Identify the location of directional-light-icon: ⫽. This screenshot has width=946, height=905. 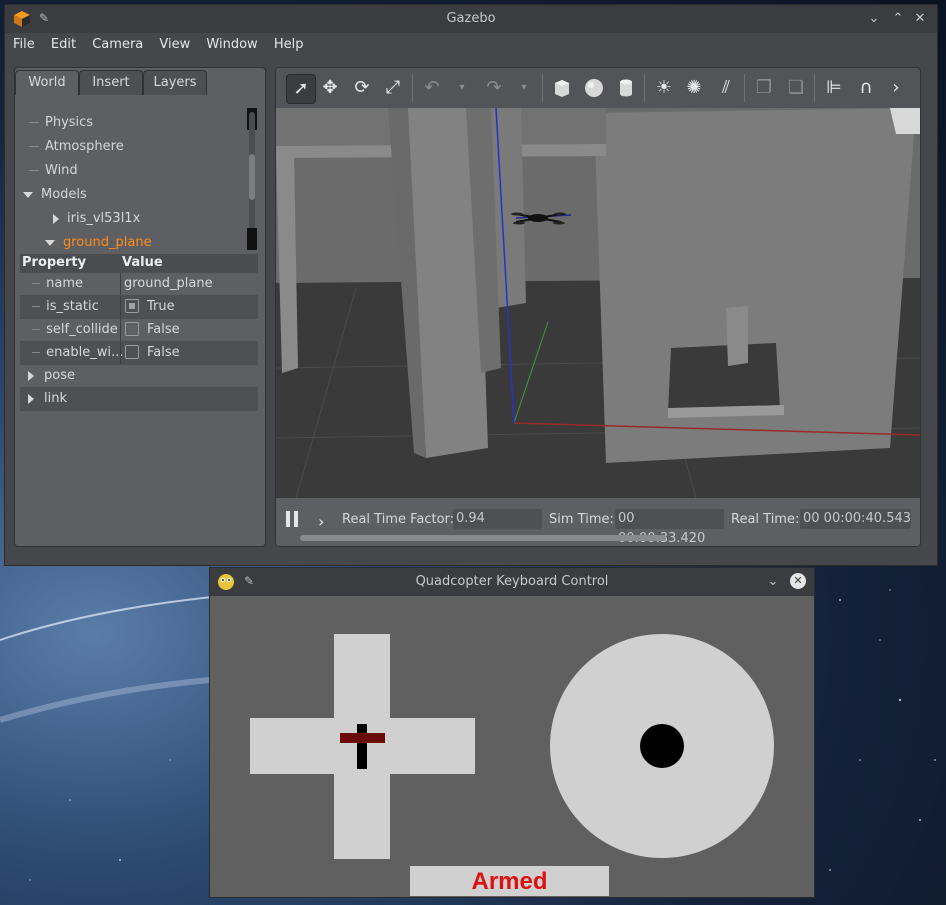
(726, 88).